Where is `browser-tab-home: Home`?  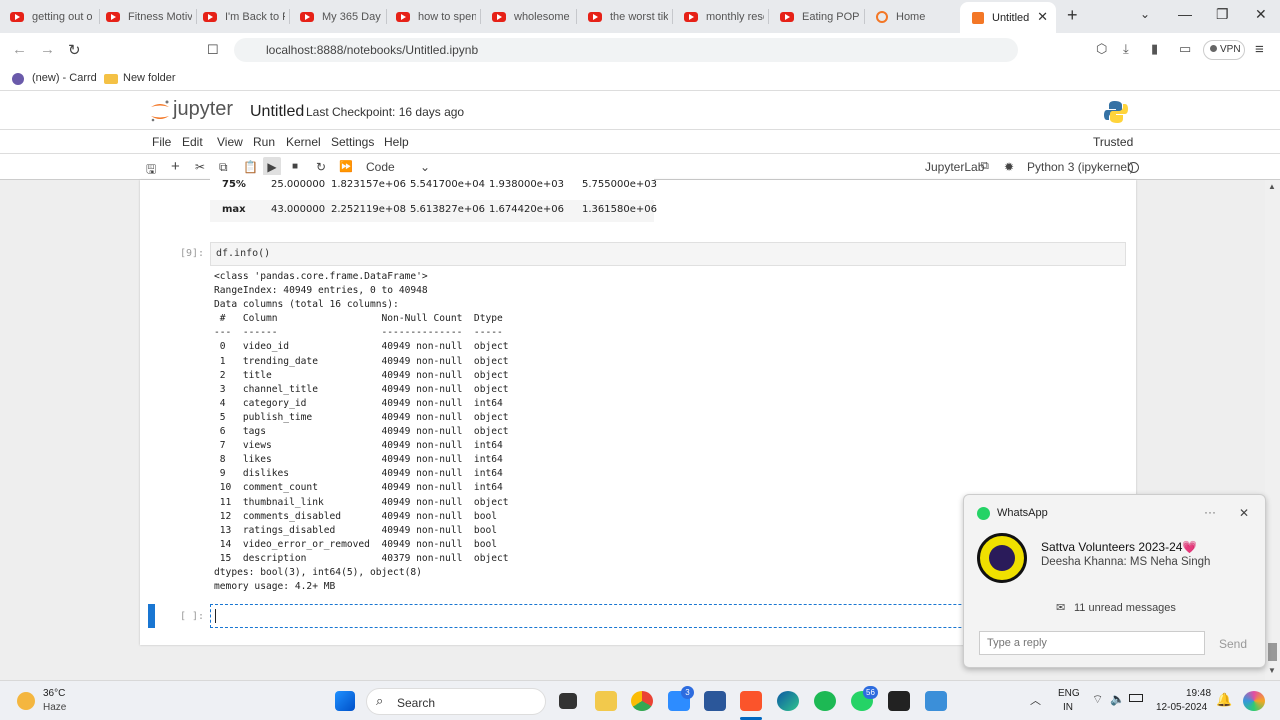 browser-tab-home: Home is located at coordinates (916, 17).